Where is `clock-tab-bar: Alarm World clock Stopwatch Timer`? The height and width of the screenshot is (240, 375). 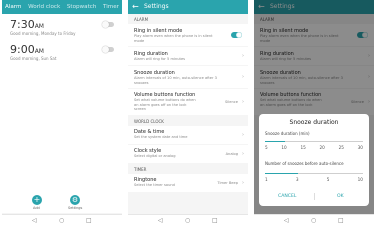 clock-tab-bar: Alarm World clock Stopwatch Timer is located at coordinates (62, 7).